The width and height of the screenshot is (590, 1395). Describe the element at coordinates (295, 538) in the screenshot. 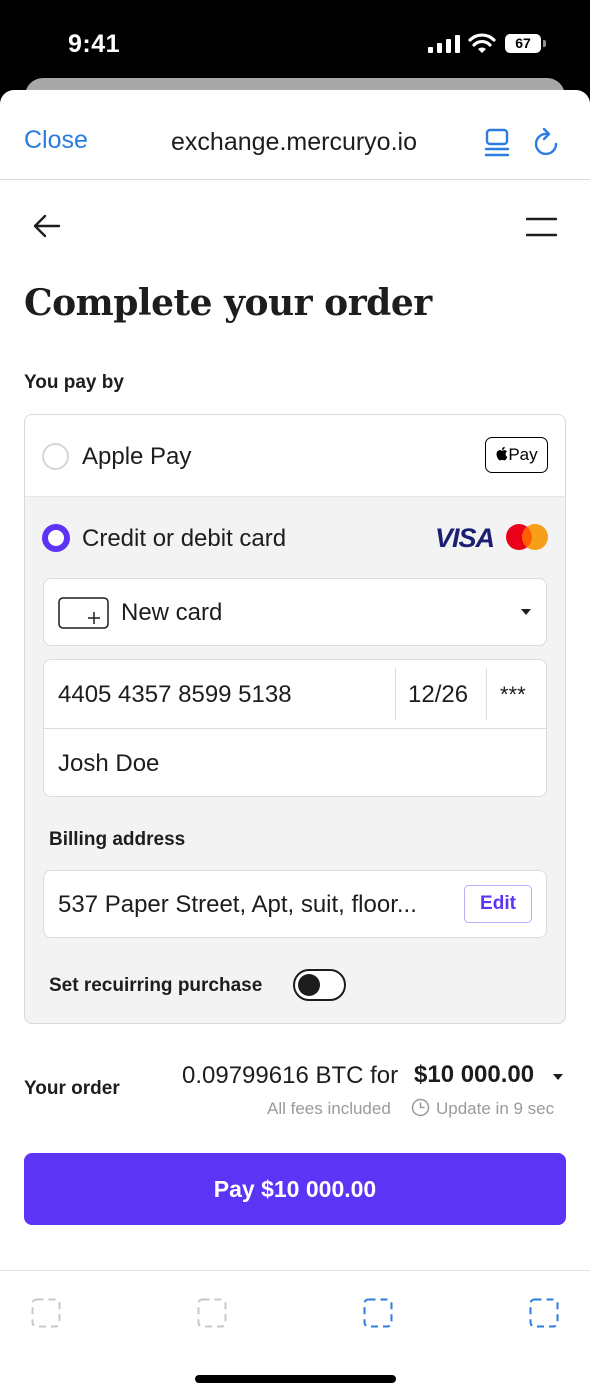

I see `card-option: Credit or debit card VISA` at that location.